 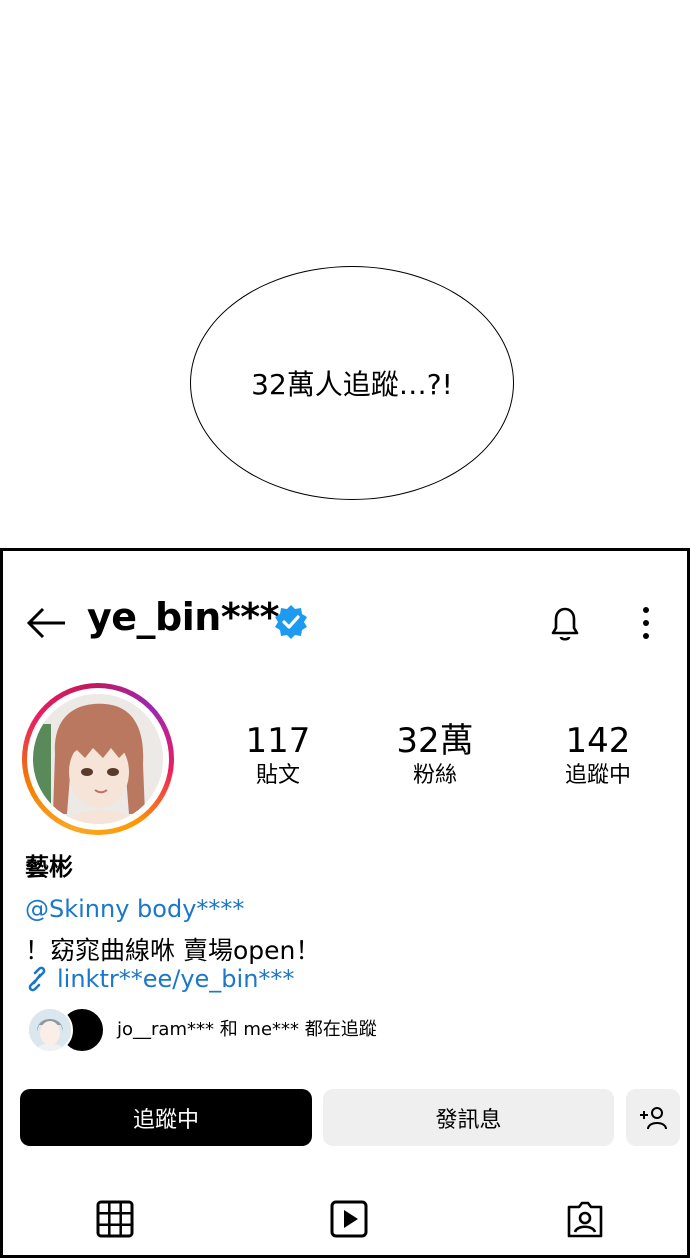 I want to click on display-name: 藝彬, so click(x=49, y=867).